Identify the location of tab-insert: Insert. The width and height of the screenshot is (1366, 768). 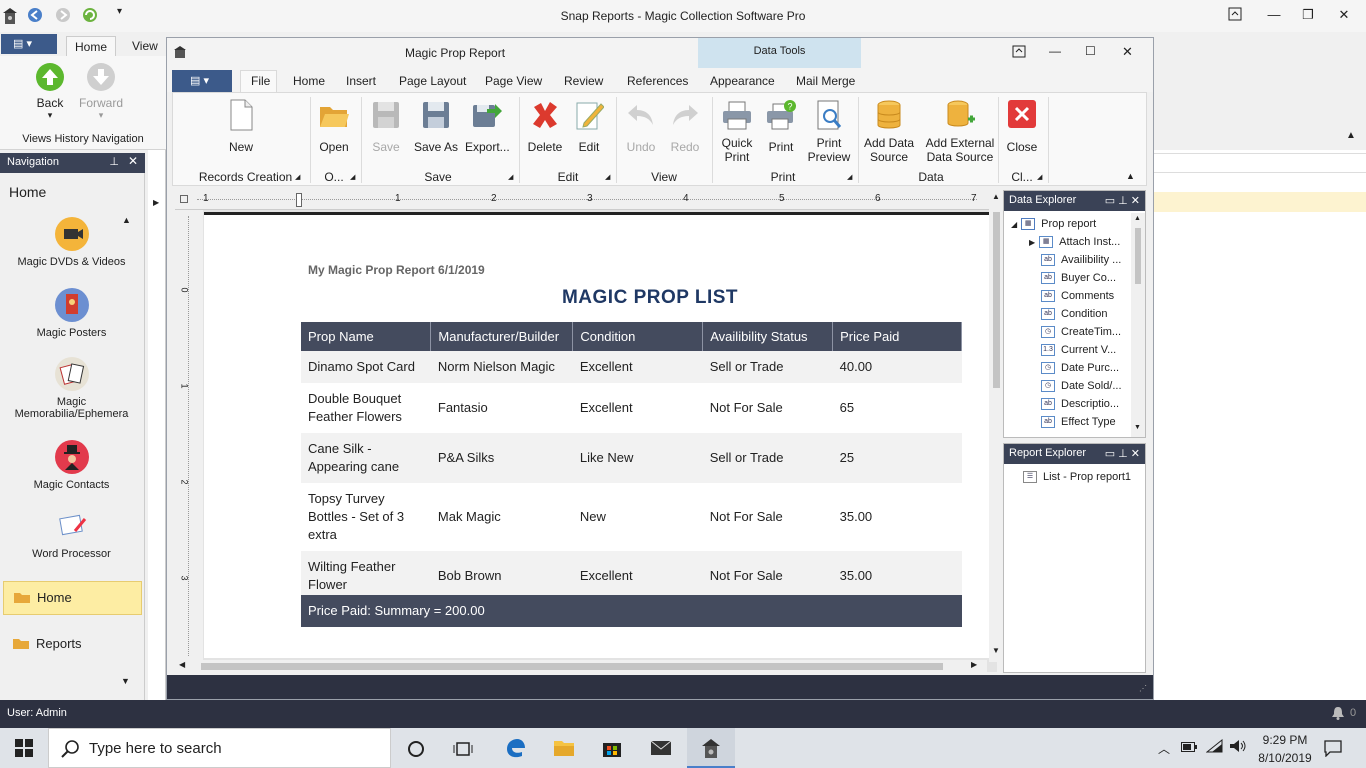
(361, 81).